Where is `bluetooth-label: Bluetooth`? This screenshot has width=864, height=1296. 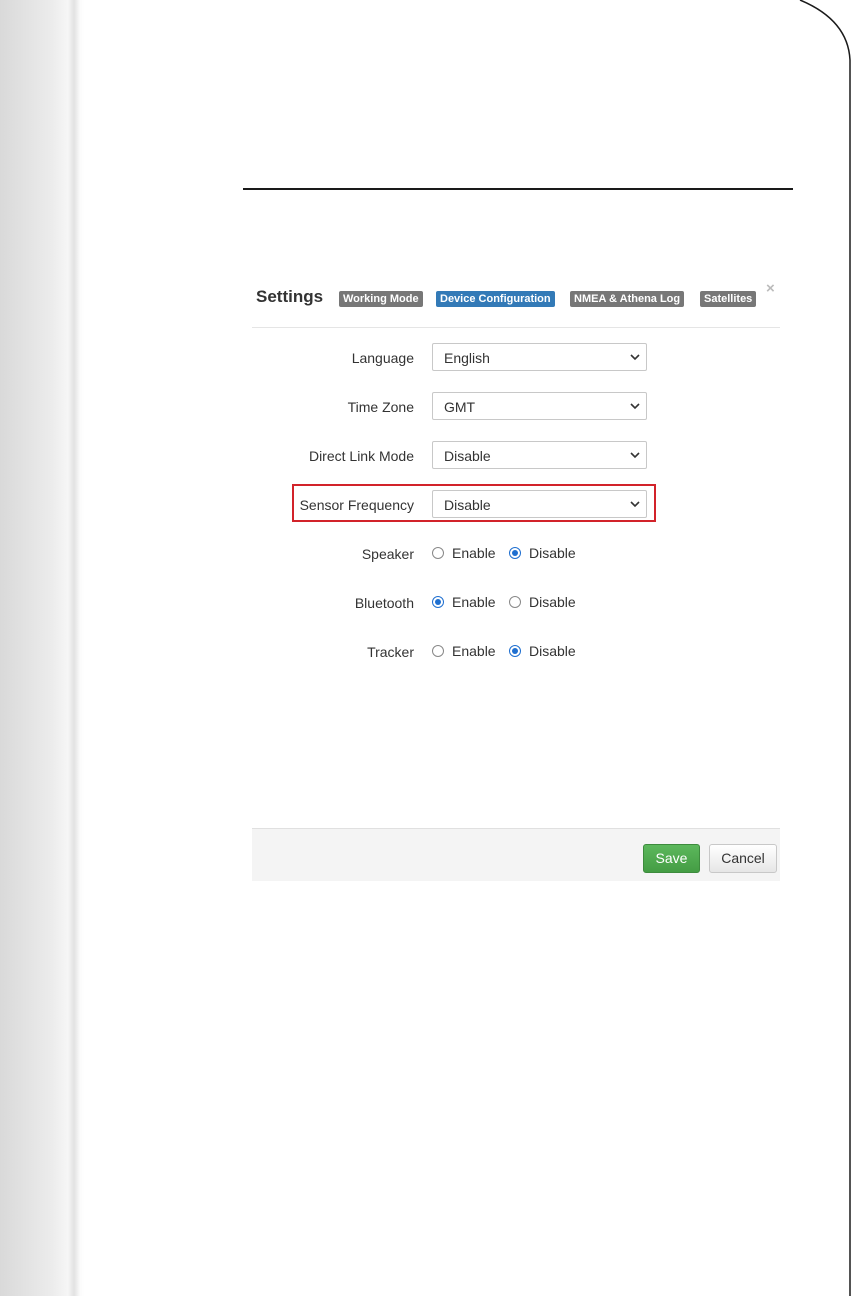 bluetooth-label: Bluetooth is located at coordinates (384, 603).